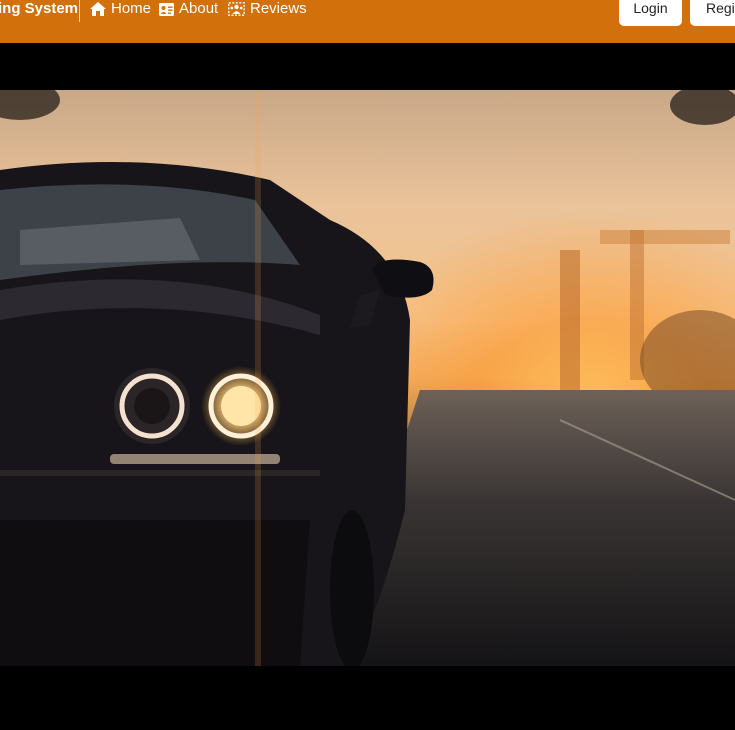 The image size is (735, 730). I want to click on home-icon, so click(98, 9).